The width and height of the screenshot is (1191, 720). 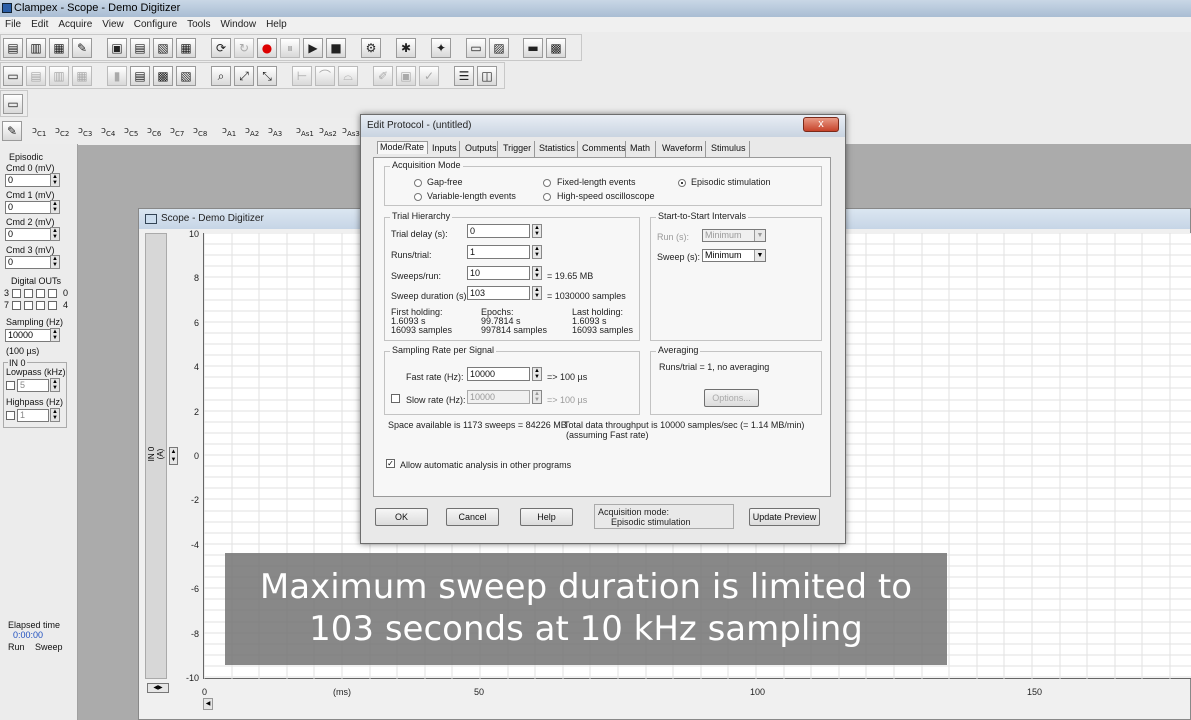 I want to click on results-icon: ▤, so click(x=140, y=48).